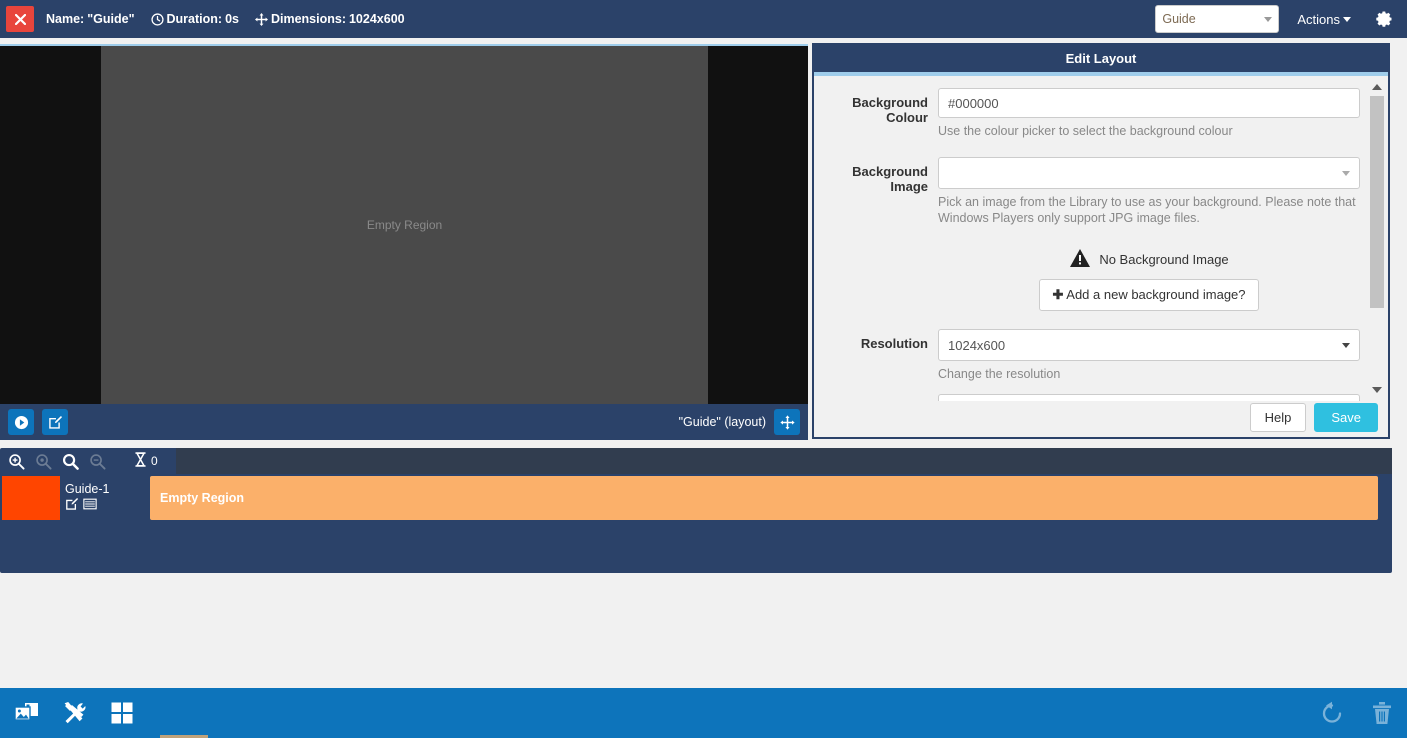 This screenshot has height=738, width=1407. I want to click on panel-scrollbar, so click(1377, 238).